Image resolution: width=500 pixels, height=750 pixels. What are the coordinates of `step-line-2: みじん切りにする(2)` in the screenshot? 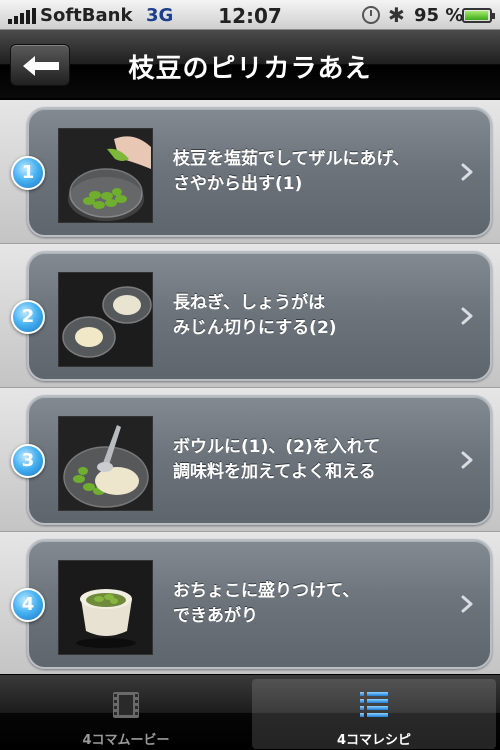 It's located at (255, 328).